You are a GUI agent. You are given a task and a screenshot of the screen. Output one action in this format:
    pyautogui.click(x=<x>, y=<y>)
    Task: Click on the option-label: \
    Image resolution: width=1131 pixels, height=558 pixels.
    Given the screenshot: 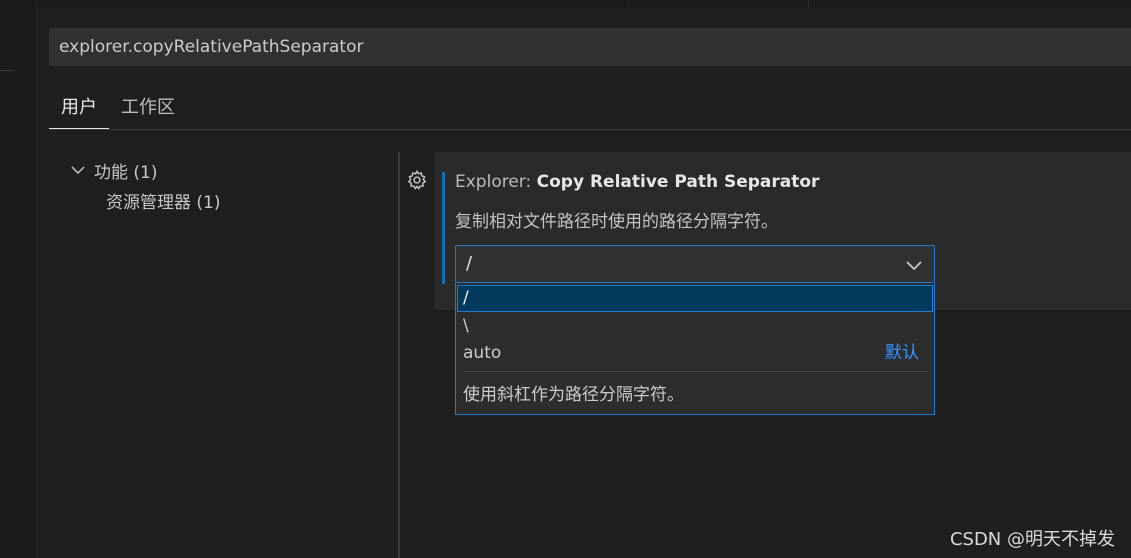 What is the action you would take?
    pyautogui.click(x=466, y=326)
    